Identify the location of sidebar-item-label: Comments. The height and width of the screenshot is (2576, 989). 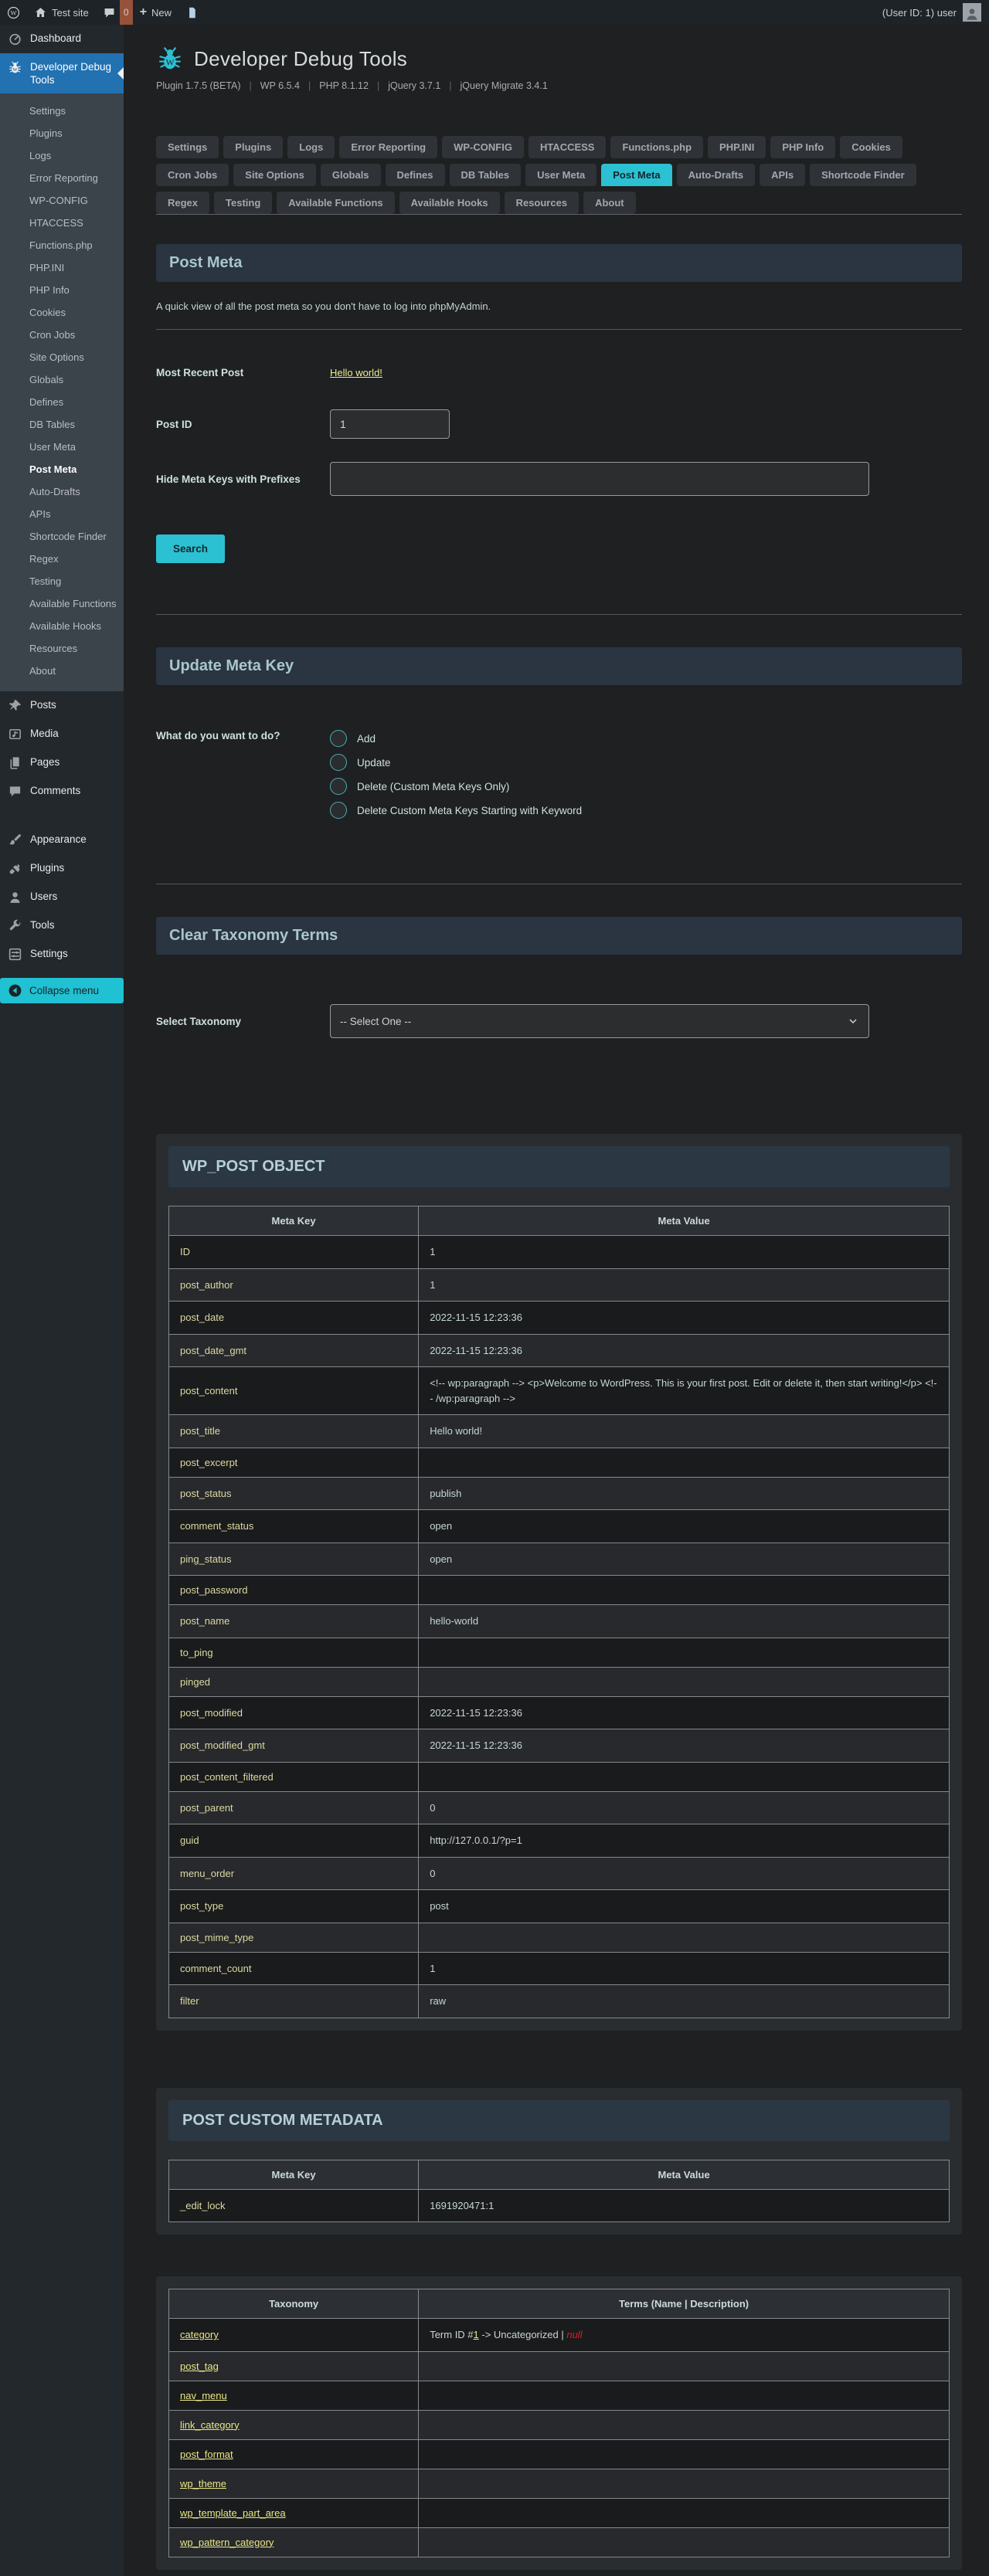
(55, 791).